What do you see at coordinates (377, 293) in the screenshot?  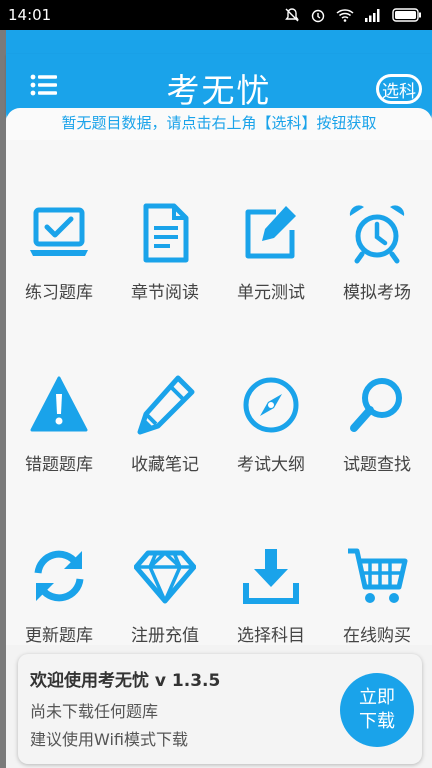 I see `grid-label: 模拟考场` at bounding box center [377, 293].